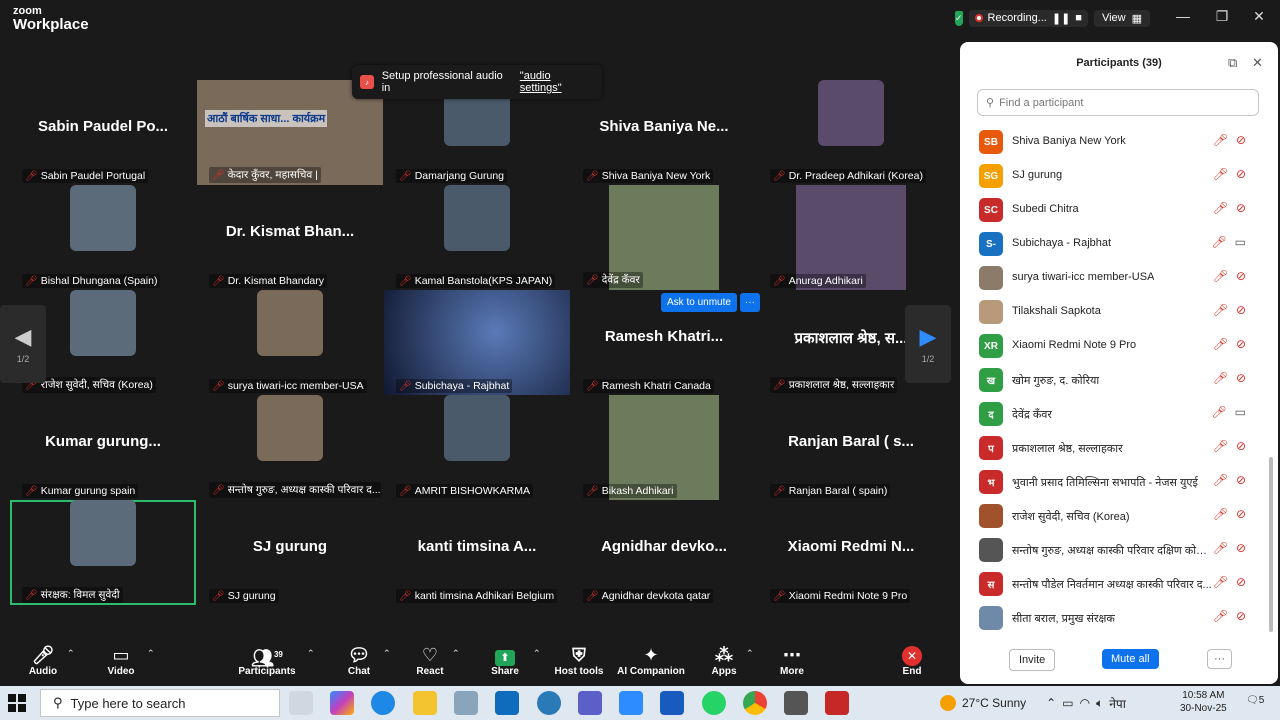  I want to click on recording-indicator: Recording... ❚❚ ■, so click(1028, 18).